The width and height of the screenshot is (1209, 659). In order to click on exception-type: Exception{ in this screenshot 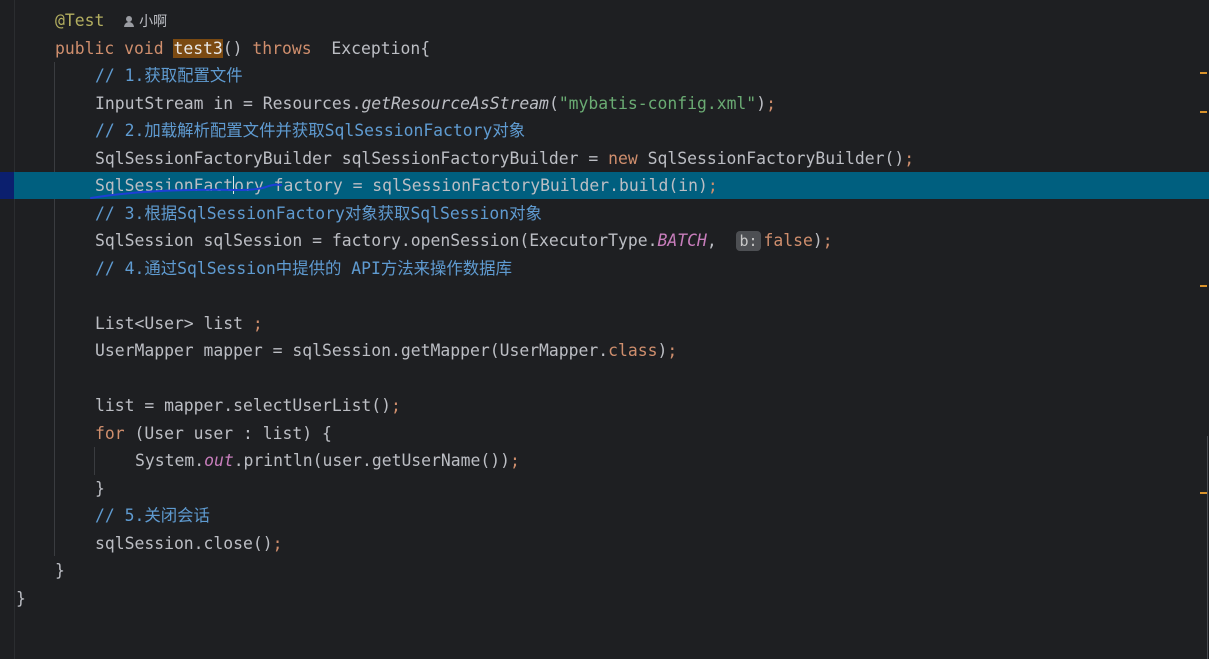, I will do `click(381, 48)`.